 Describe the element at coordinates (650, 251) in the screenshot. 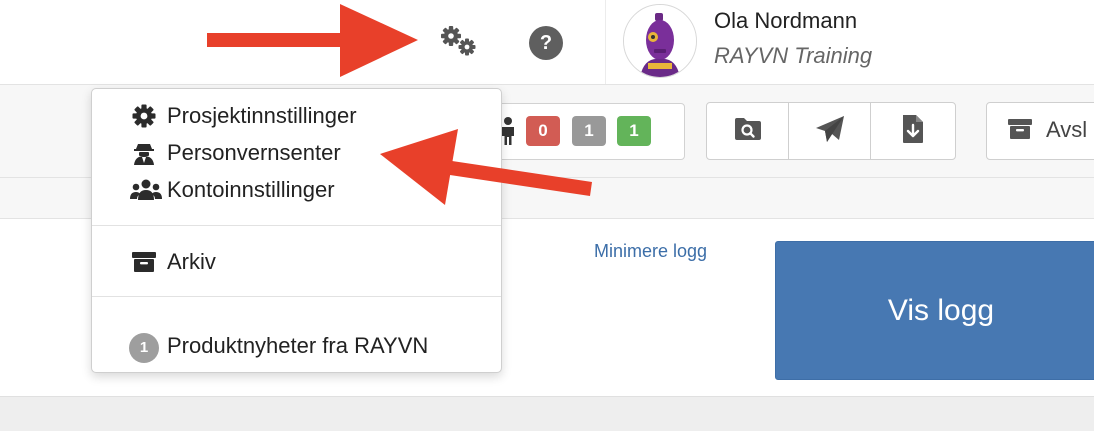

I see `minimize-log-link: Minimere logg` at that location.